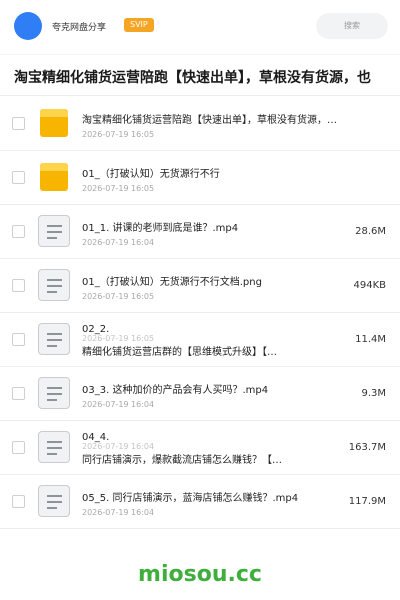 Image resolution: width=400 pixels, height=600 pixels. I want to click on file-name-line-1: 02_2., so click(96, 329).